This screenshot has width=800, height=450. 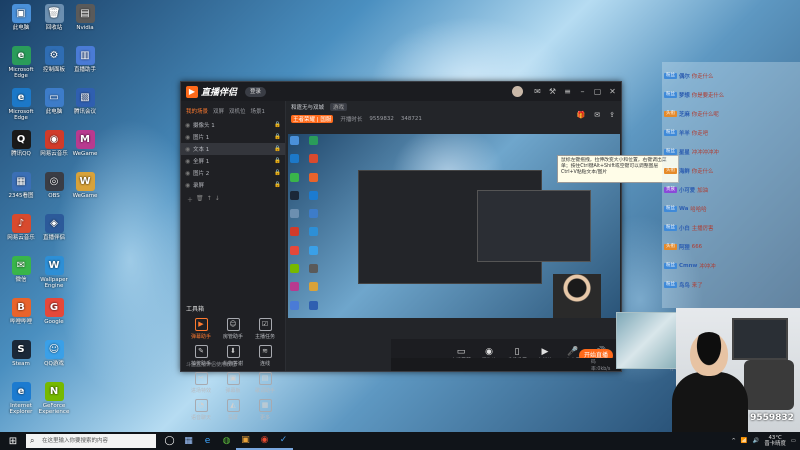 What do you see at coordinates (85, 185) in the screenshot?
I see `desktop-icon: W WeGame` at bounding box center [85, 185].